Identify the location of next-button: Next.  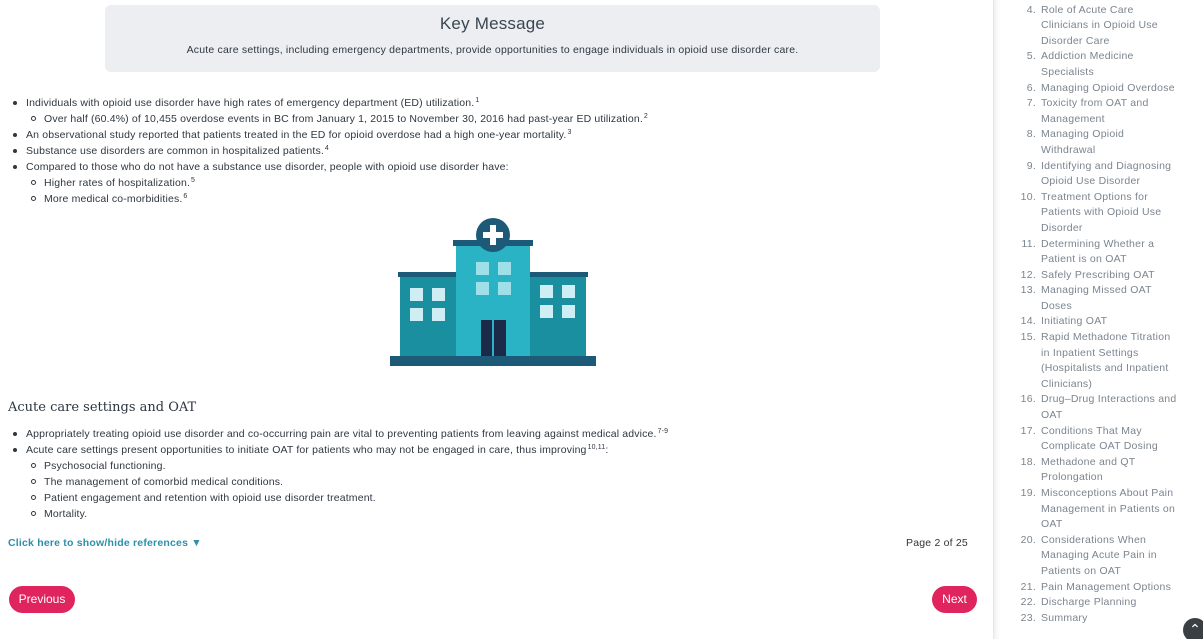
(954, 599).